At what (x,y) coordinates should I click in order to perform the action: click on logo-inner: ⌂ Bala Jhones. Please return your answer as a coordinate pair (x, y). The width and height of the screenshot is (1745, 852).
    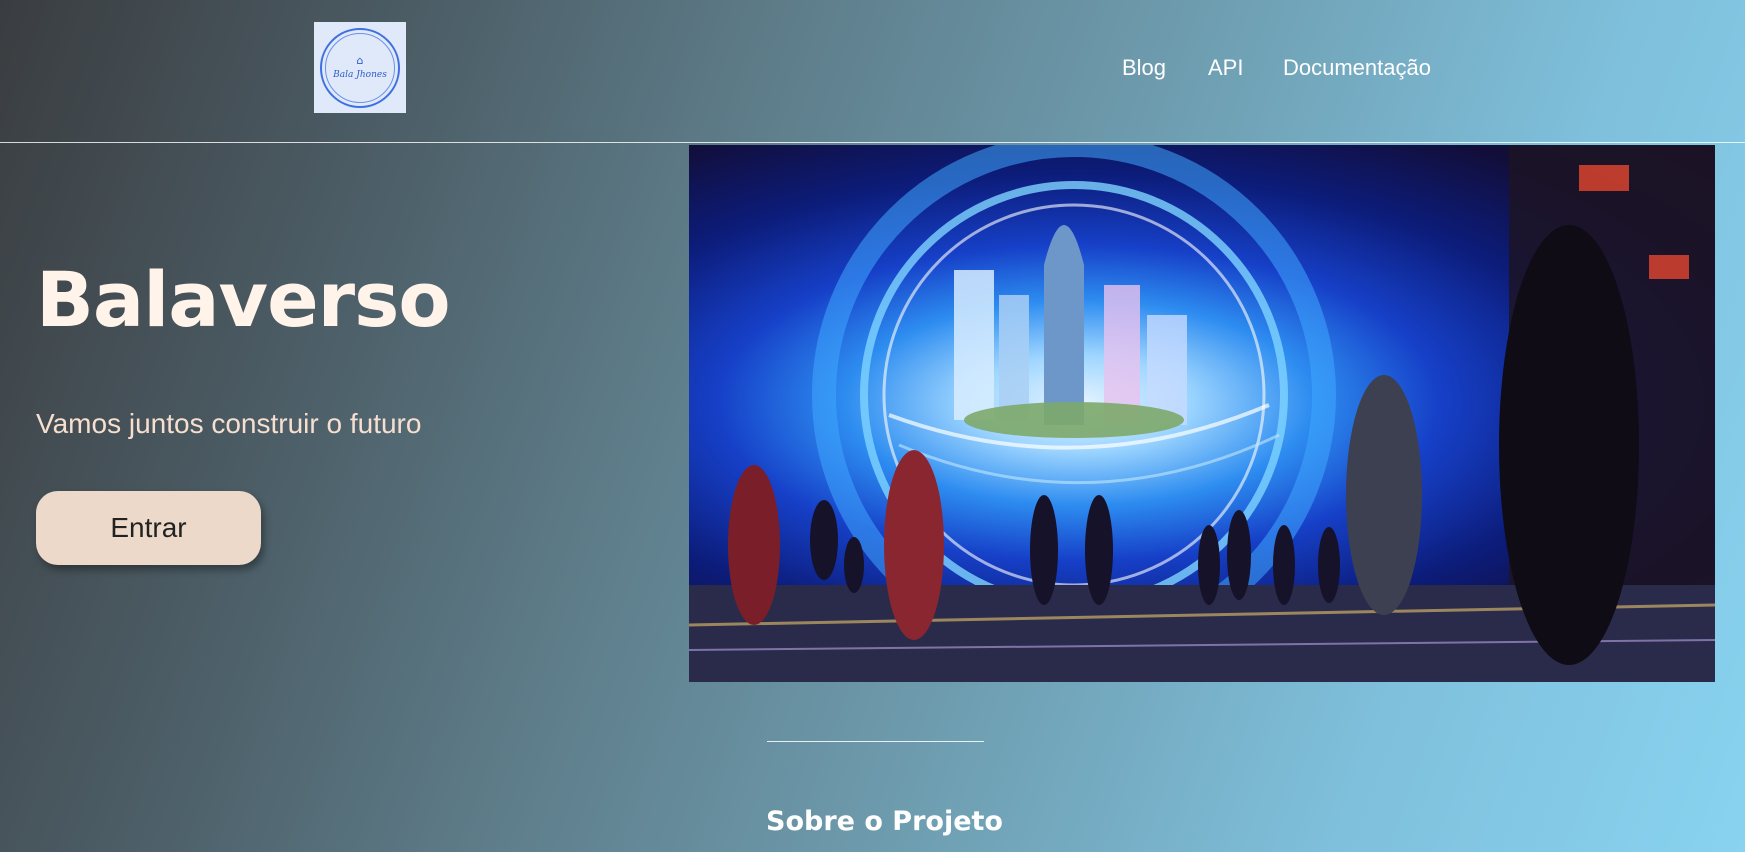
    Looking at the image, I should click on (360, 67).